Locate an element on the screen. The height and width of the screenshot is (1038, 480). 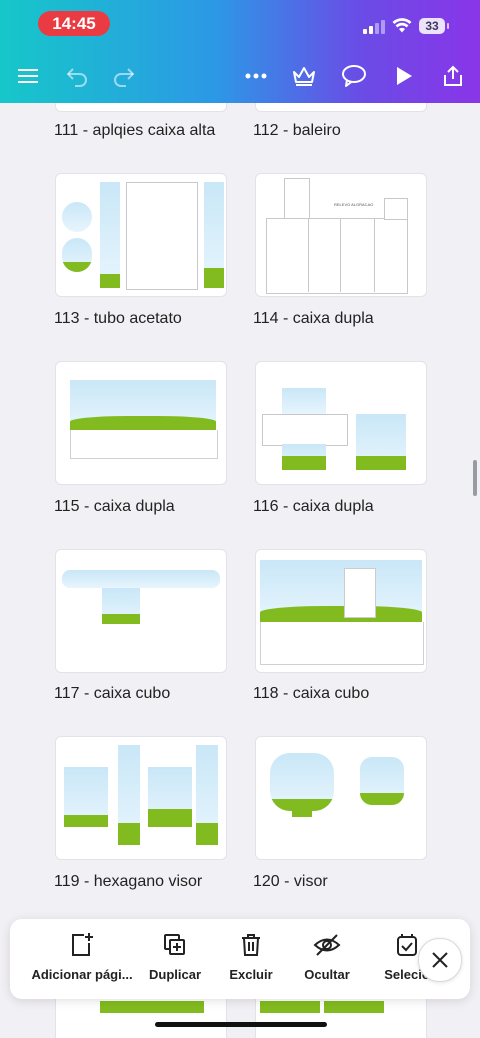
duplicate-button: Duplicar is located at coordinates (175, 959).